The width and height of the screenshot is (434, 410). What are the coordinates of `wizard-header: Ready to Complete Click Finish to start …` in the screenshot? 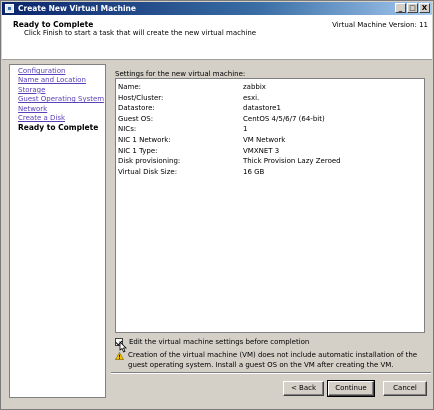 It's located at (217, 37).